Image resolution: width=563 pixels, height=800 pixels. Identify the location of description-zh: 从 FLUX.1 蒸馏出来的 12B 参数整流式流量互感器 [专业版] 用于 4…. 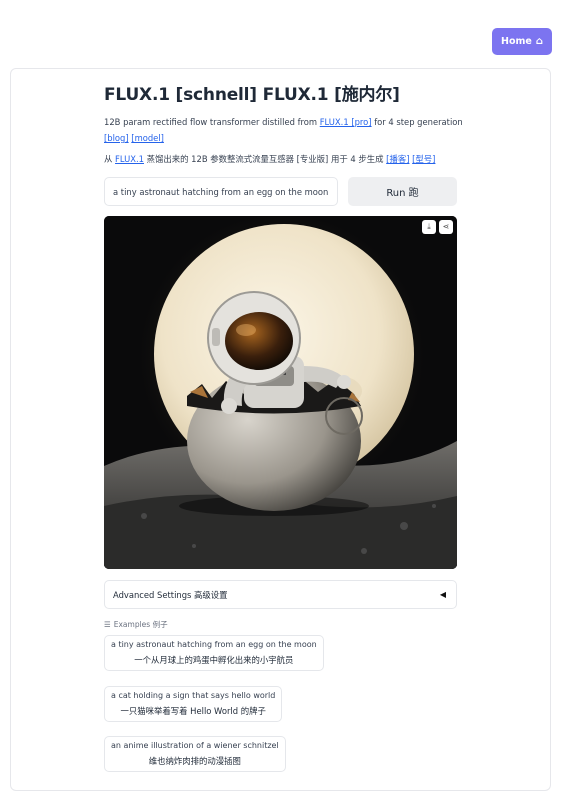
(269, 159).